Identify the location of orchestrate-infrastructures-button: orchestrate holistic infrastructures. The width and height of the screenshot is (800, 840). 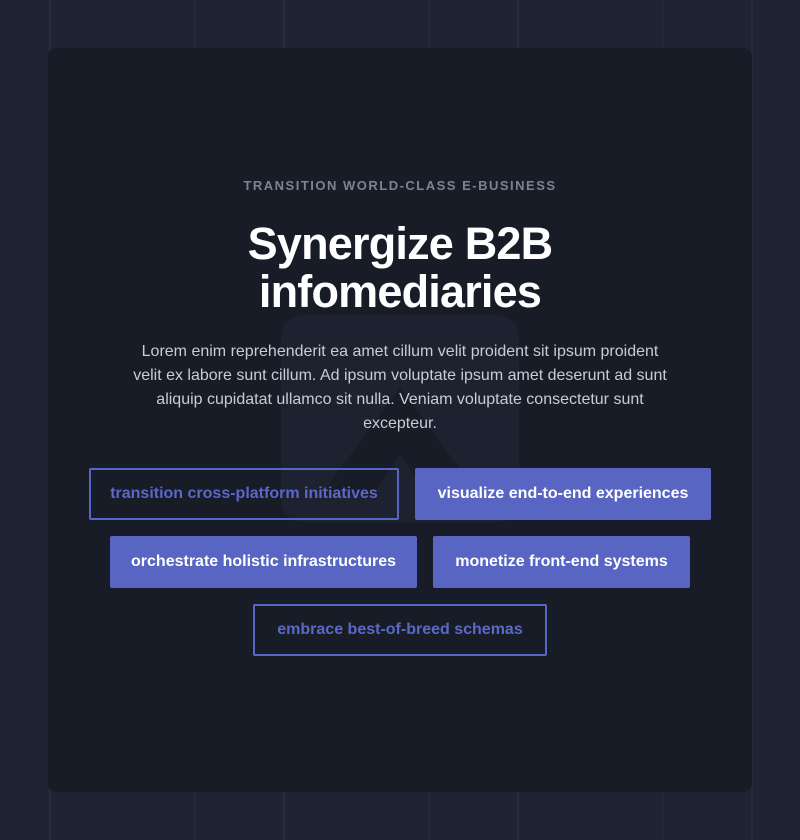
(263, 562).